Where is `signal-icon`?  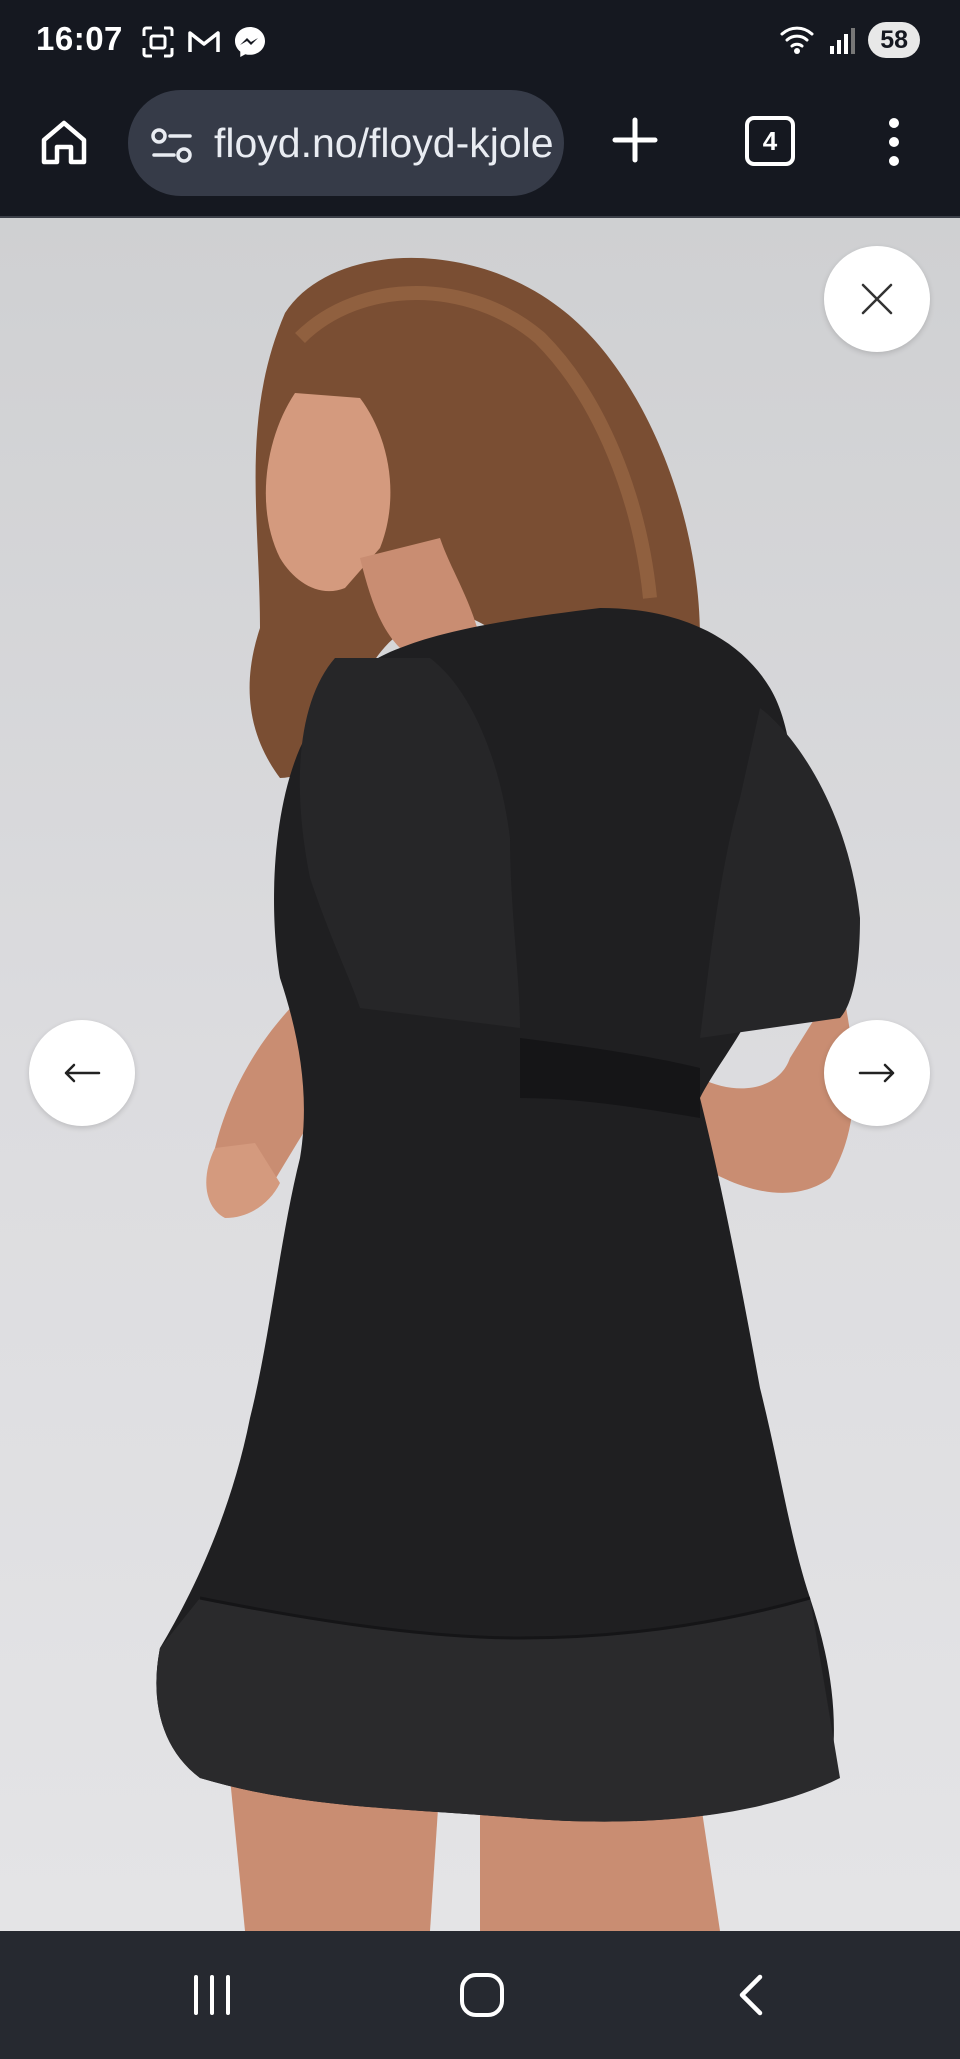
signal-icon is located at coordinates (843, 41).